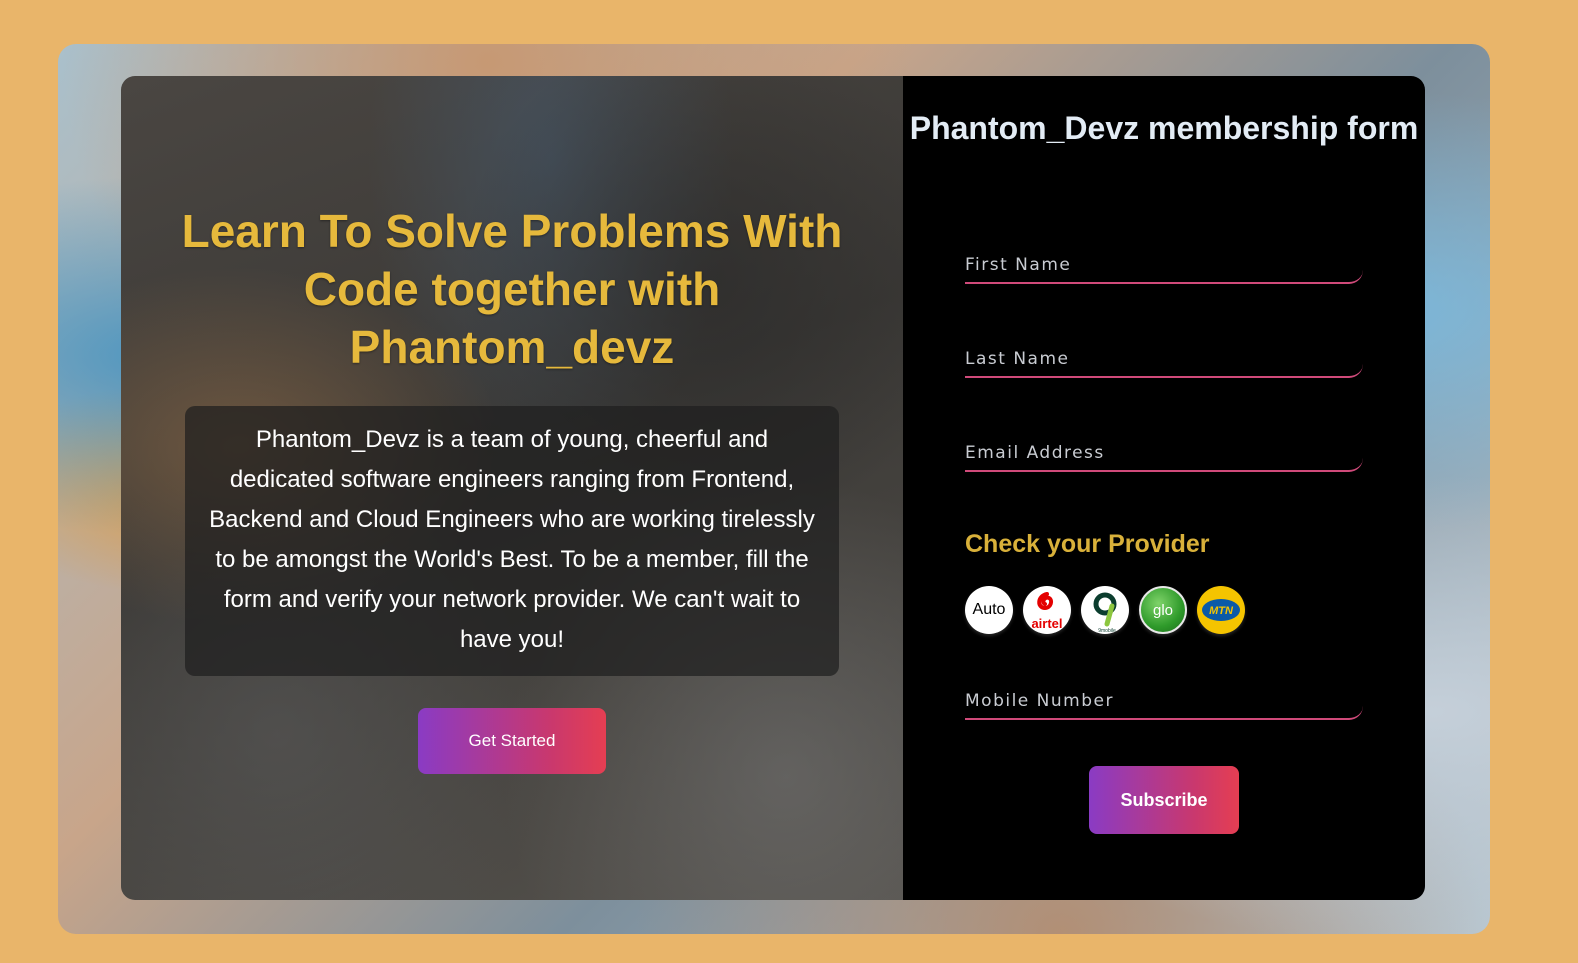 The width and height of the screenshot is (1578, 963). I want to click on svg-text: glo, so click(1163, 610).